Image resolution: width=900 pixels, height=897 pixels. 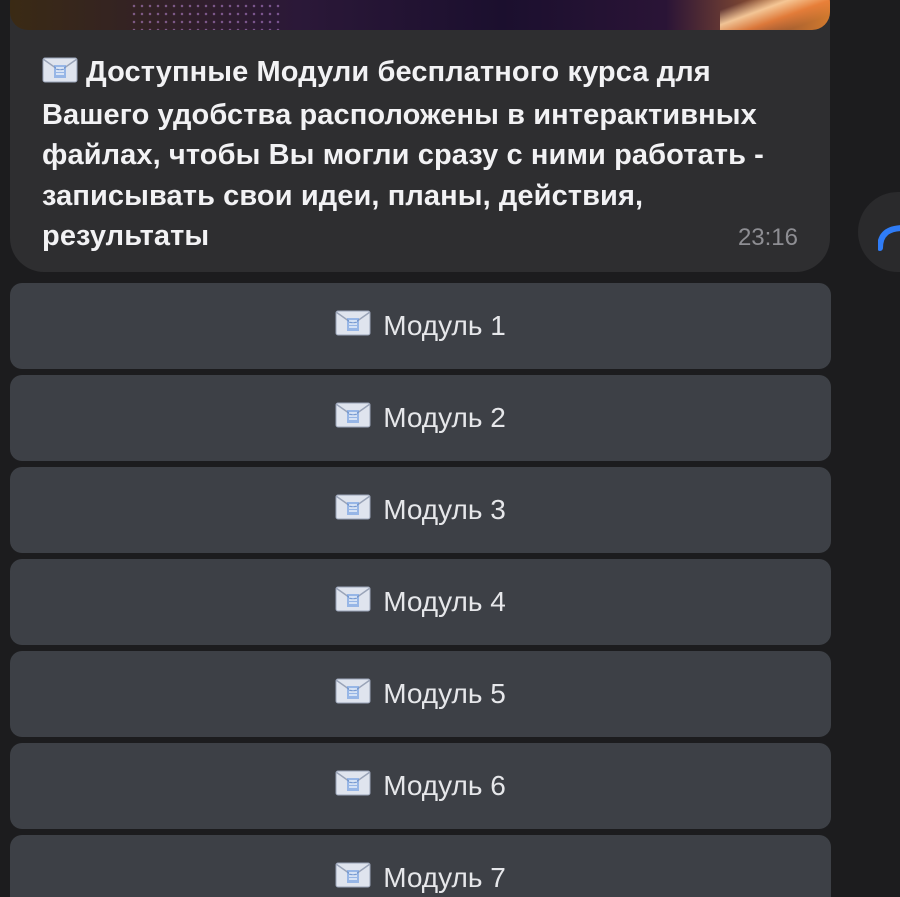 I want to click on message-image, so click(x=420, y=15).